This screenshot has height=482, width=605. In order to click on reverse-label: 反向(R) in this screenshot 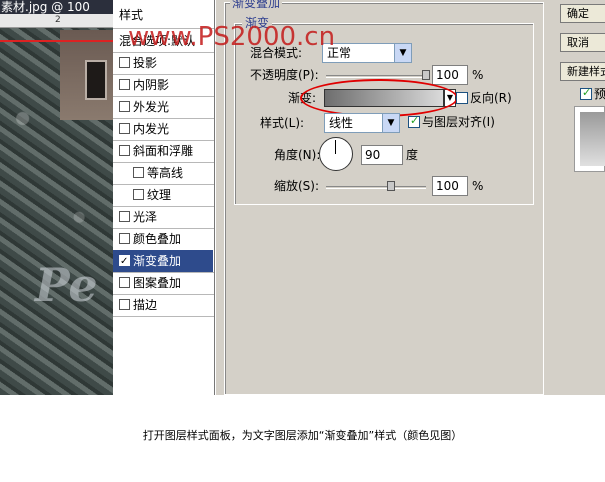, I will do `click(491, 98)`.